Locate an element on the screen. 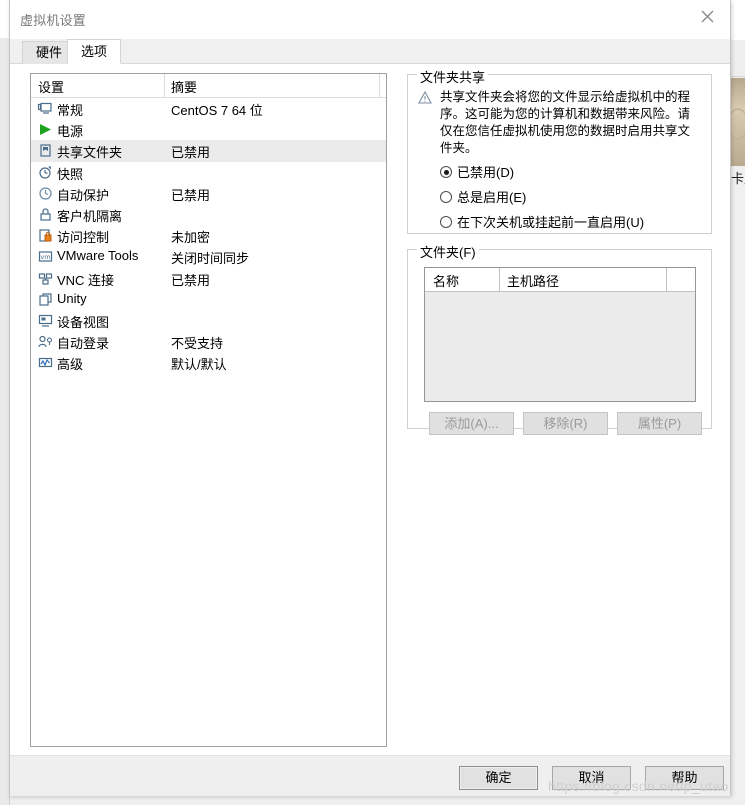 This screenshot has width=745, height=805. background-right-text: 卡片 is located at coordinates (738, 178).